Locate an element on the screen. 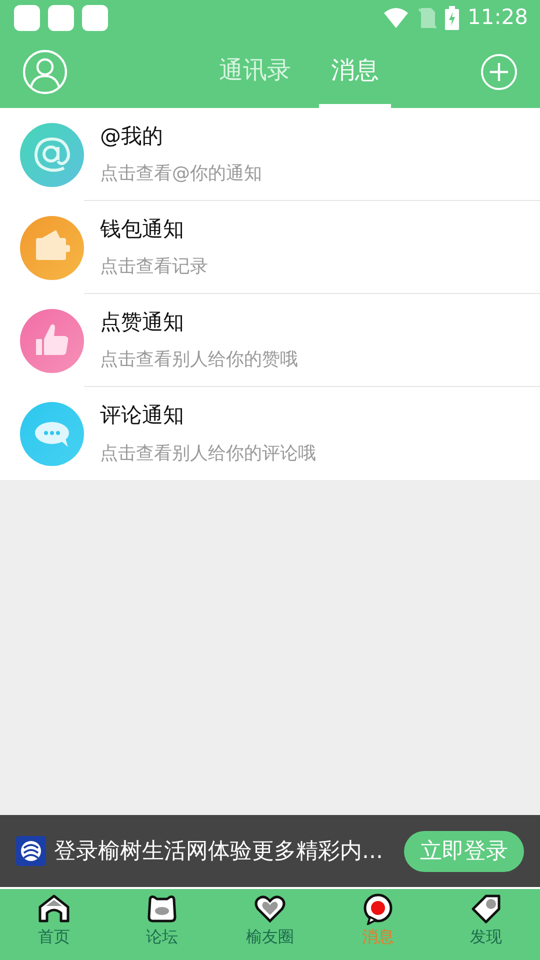 The image size is (540, 960). nav-tab: 发现 is located at coordinates (486, 924).